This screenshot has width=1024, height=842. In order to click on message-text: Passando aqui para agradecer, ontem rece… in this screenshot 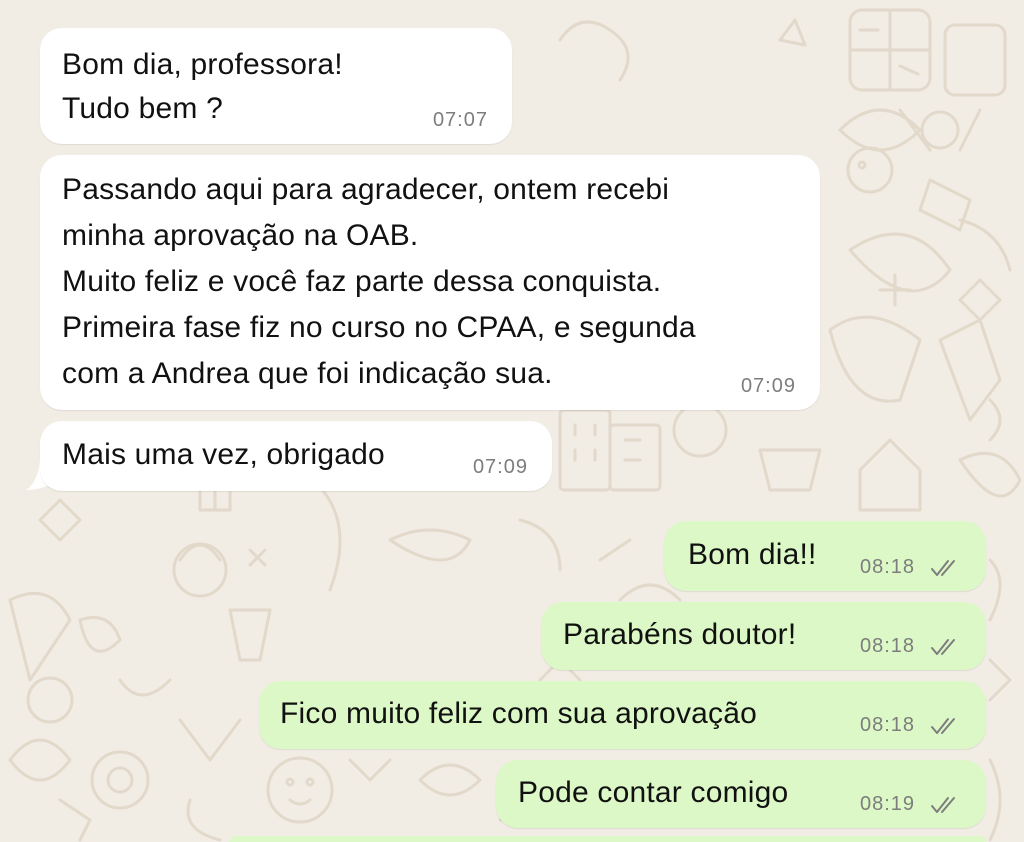, I will do `click(366, 189)`.